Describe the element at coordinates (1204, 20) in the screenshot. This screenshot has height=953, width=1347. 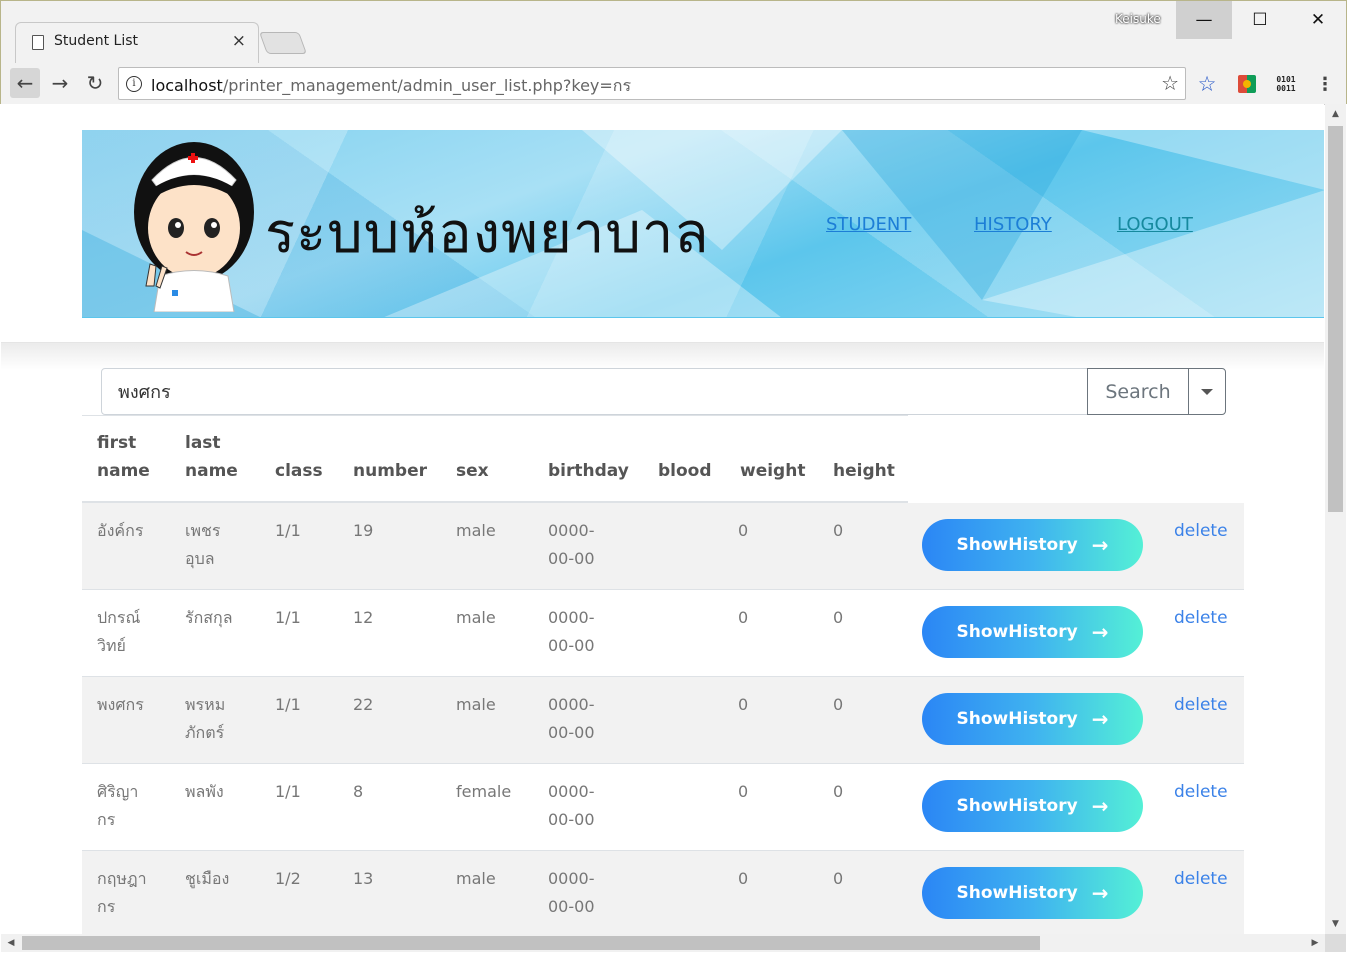
I see `minimize-button: —` at that location.